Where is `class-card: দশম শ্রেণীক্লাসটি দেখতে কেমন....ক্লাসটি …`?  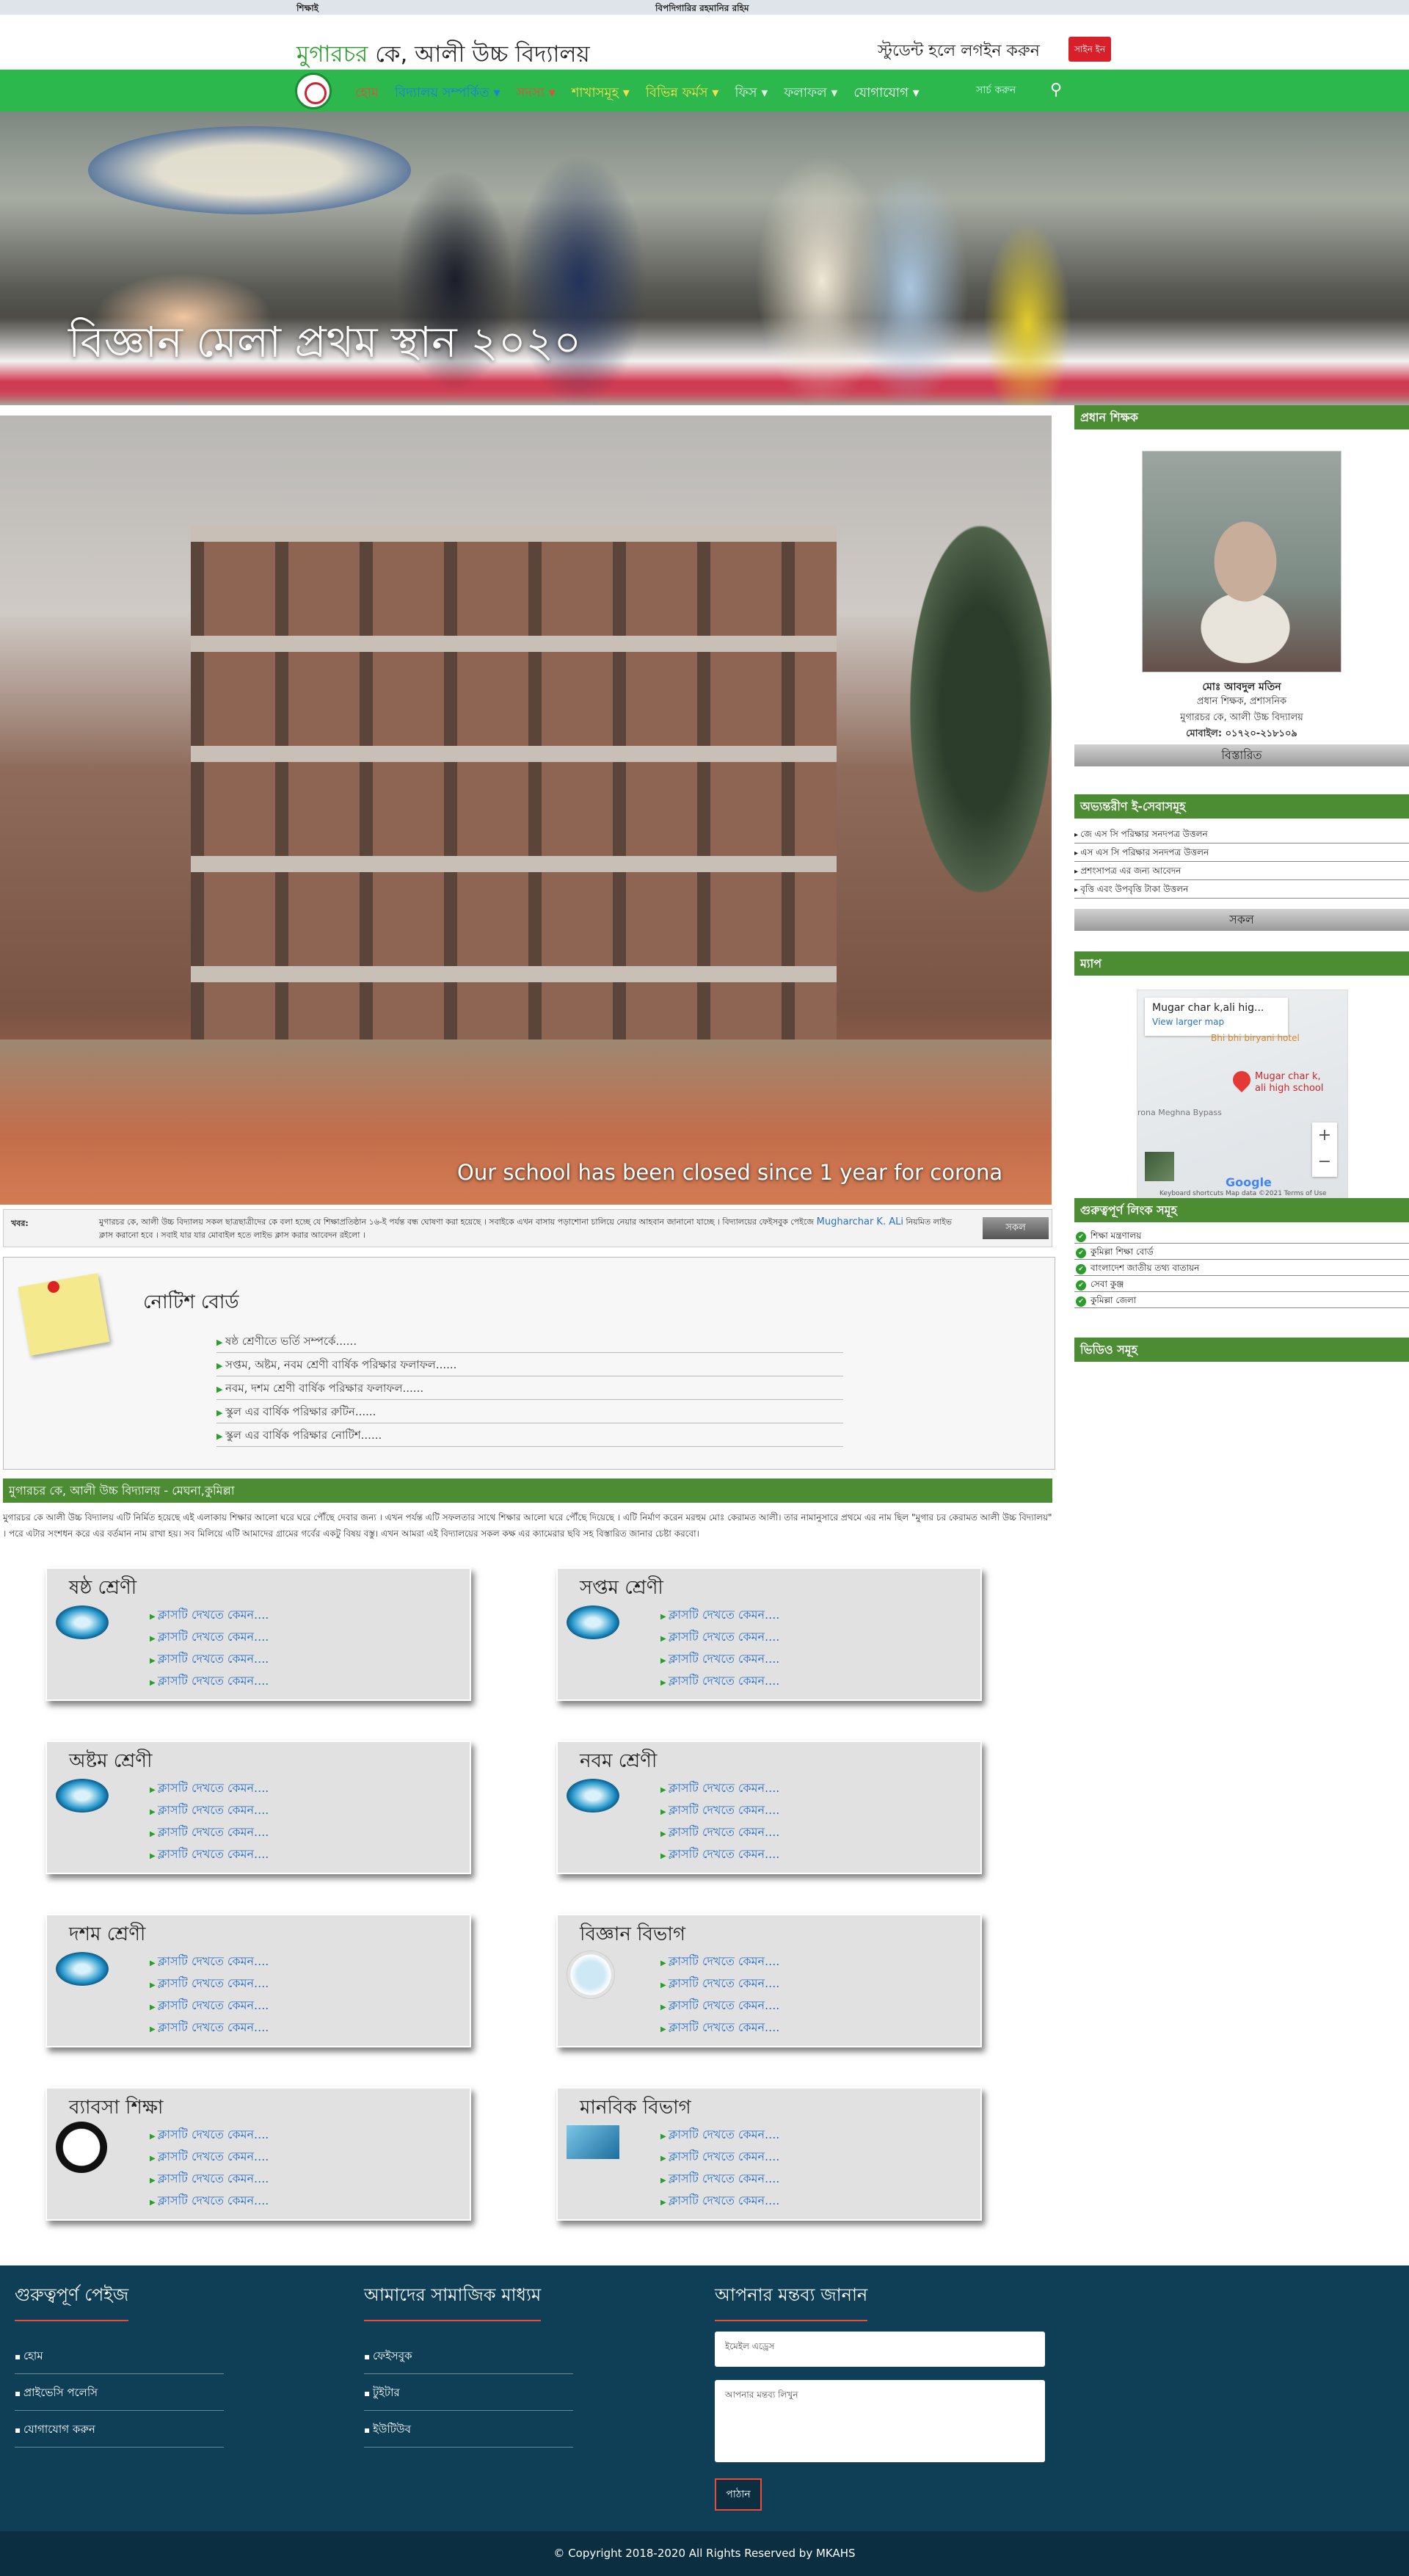 class-card: দশম শ্রেণীক্লাসটি দেখতে কেমন....ক্লাসটি … is located at coordinates (258, 1981).